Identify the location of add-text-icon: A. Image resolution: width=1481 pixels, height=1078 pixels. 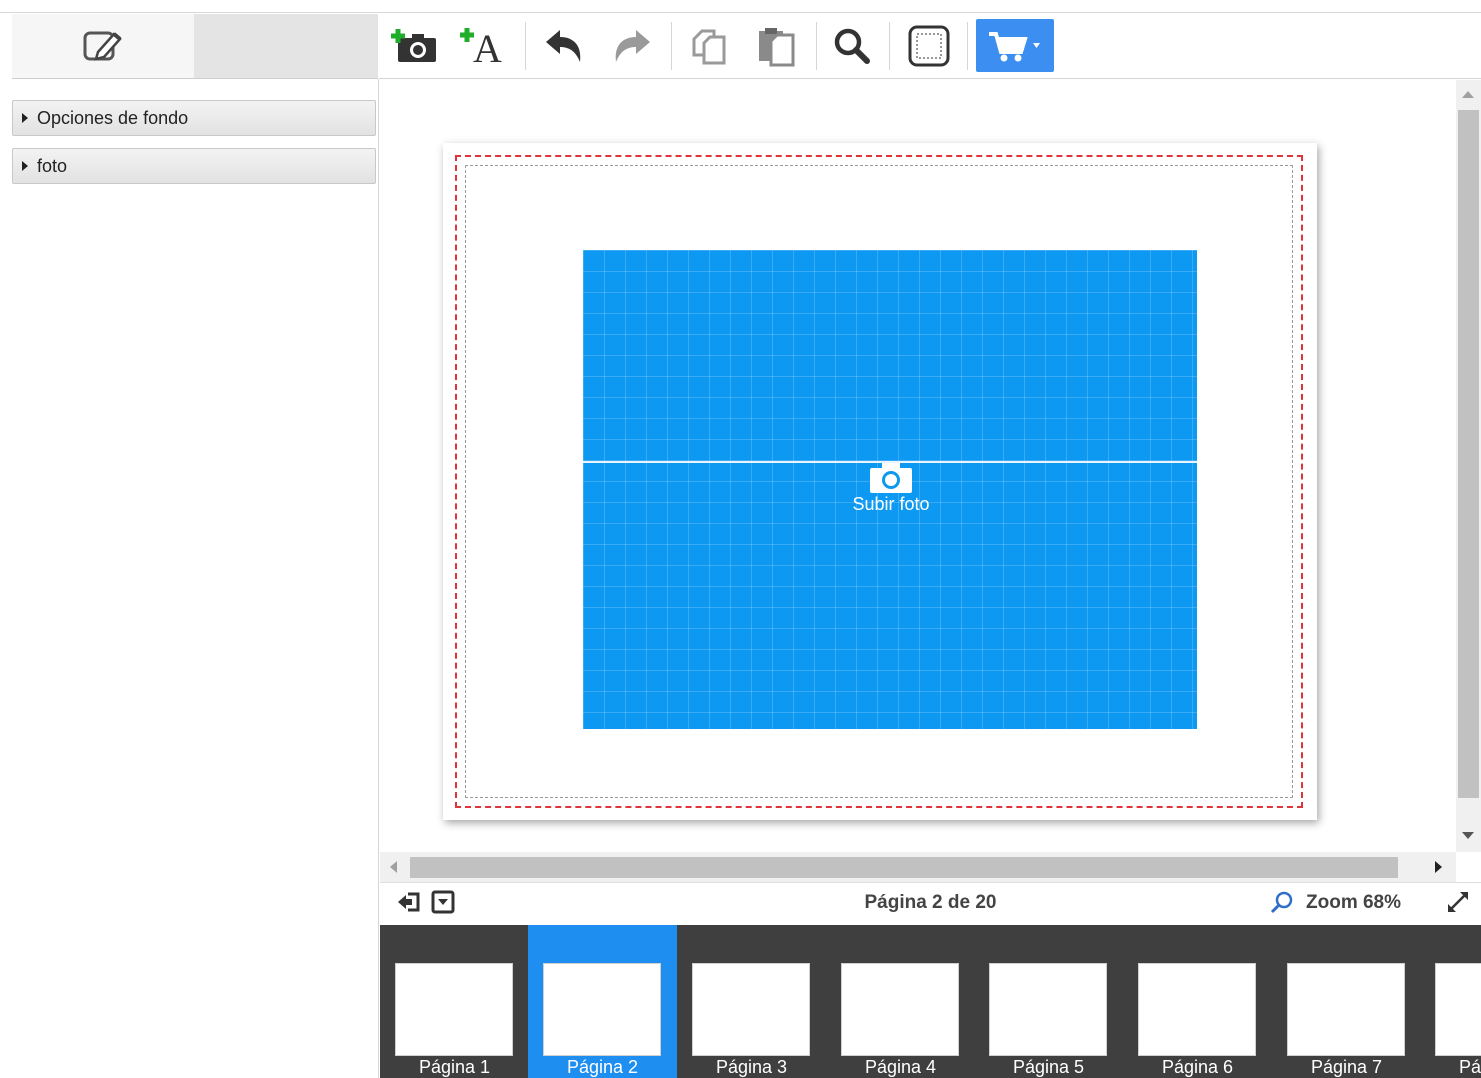
(481, 47).